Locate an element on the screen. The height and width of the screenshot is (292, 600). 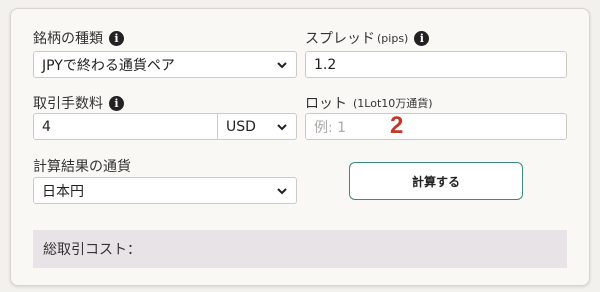
lot-input-placeholder: 例: 1 is located at coordinates (330, 127).